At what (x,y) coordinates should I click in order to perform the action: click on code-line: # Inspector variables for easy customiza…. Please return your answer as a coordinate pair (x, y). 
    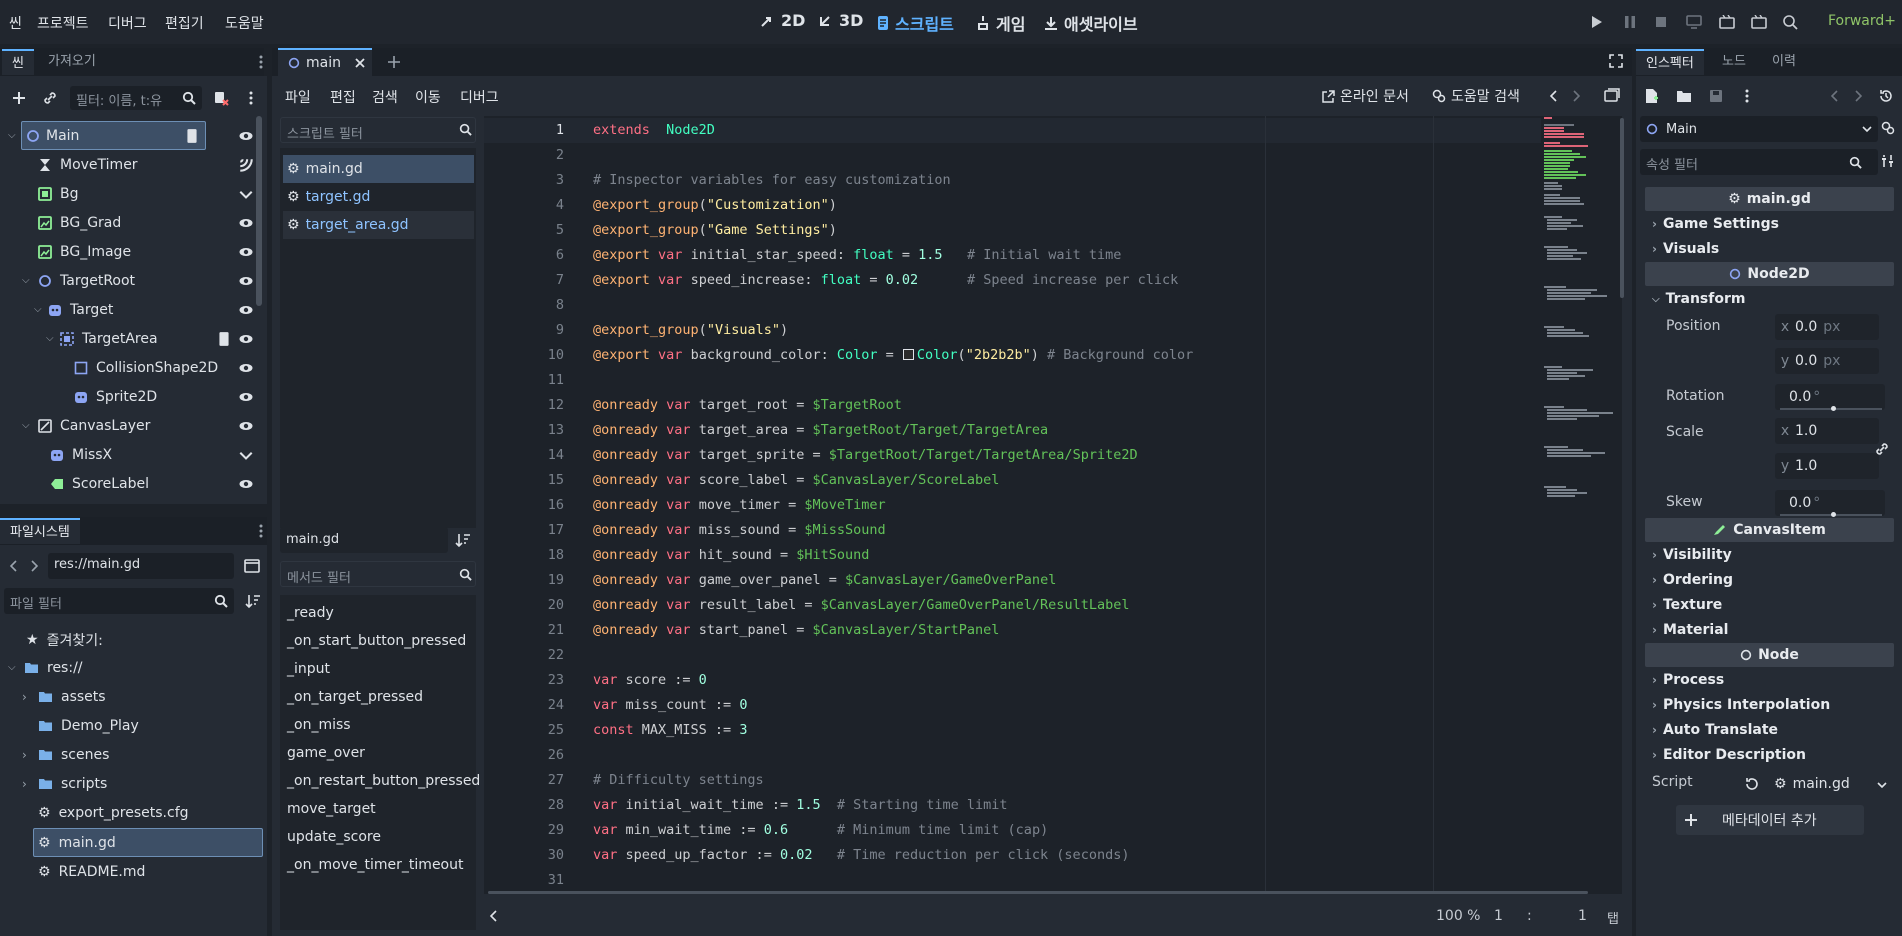
    Looking at the image, I should click on (772, 180).